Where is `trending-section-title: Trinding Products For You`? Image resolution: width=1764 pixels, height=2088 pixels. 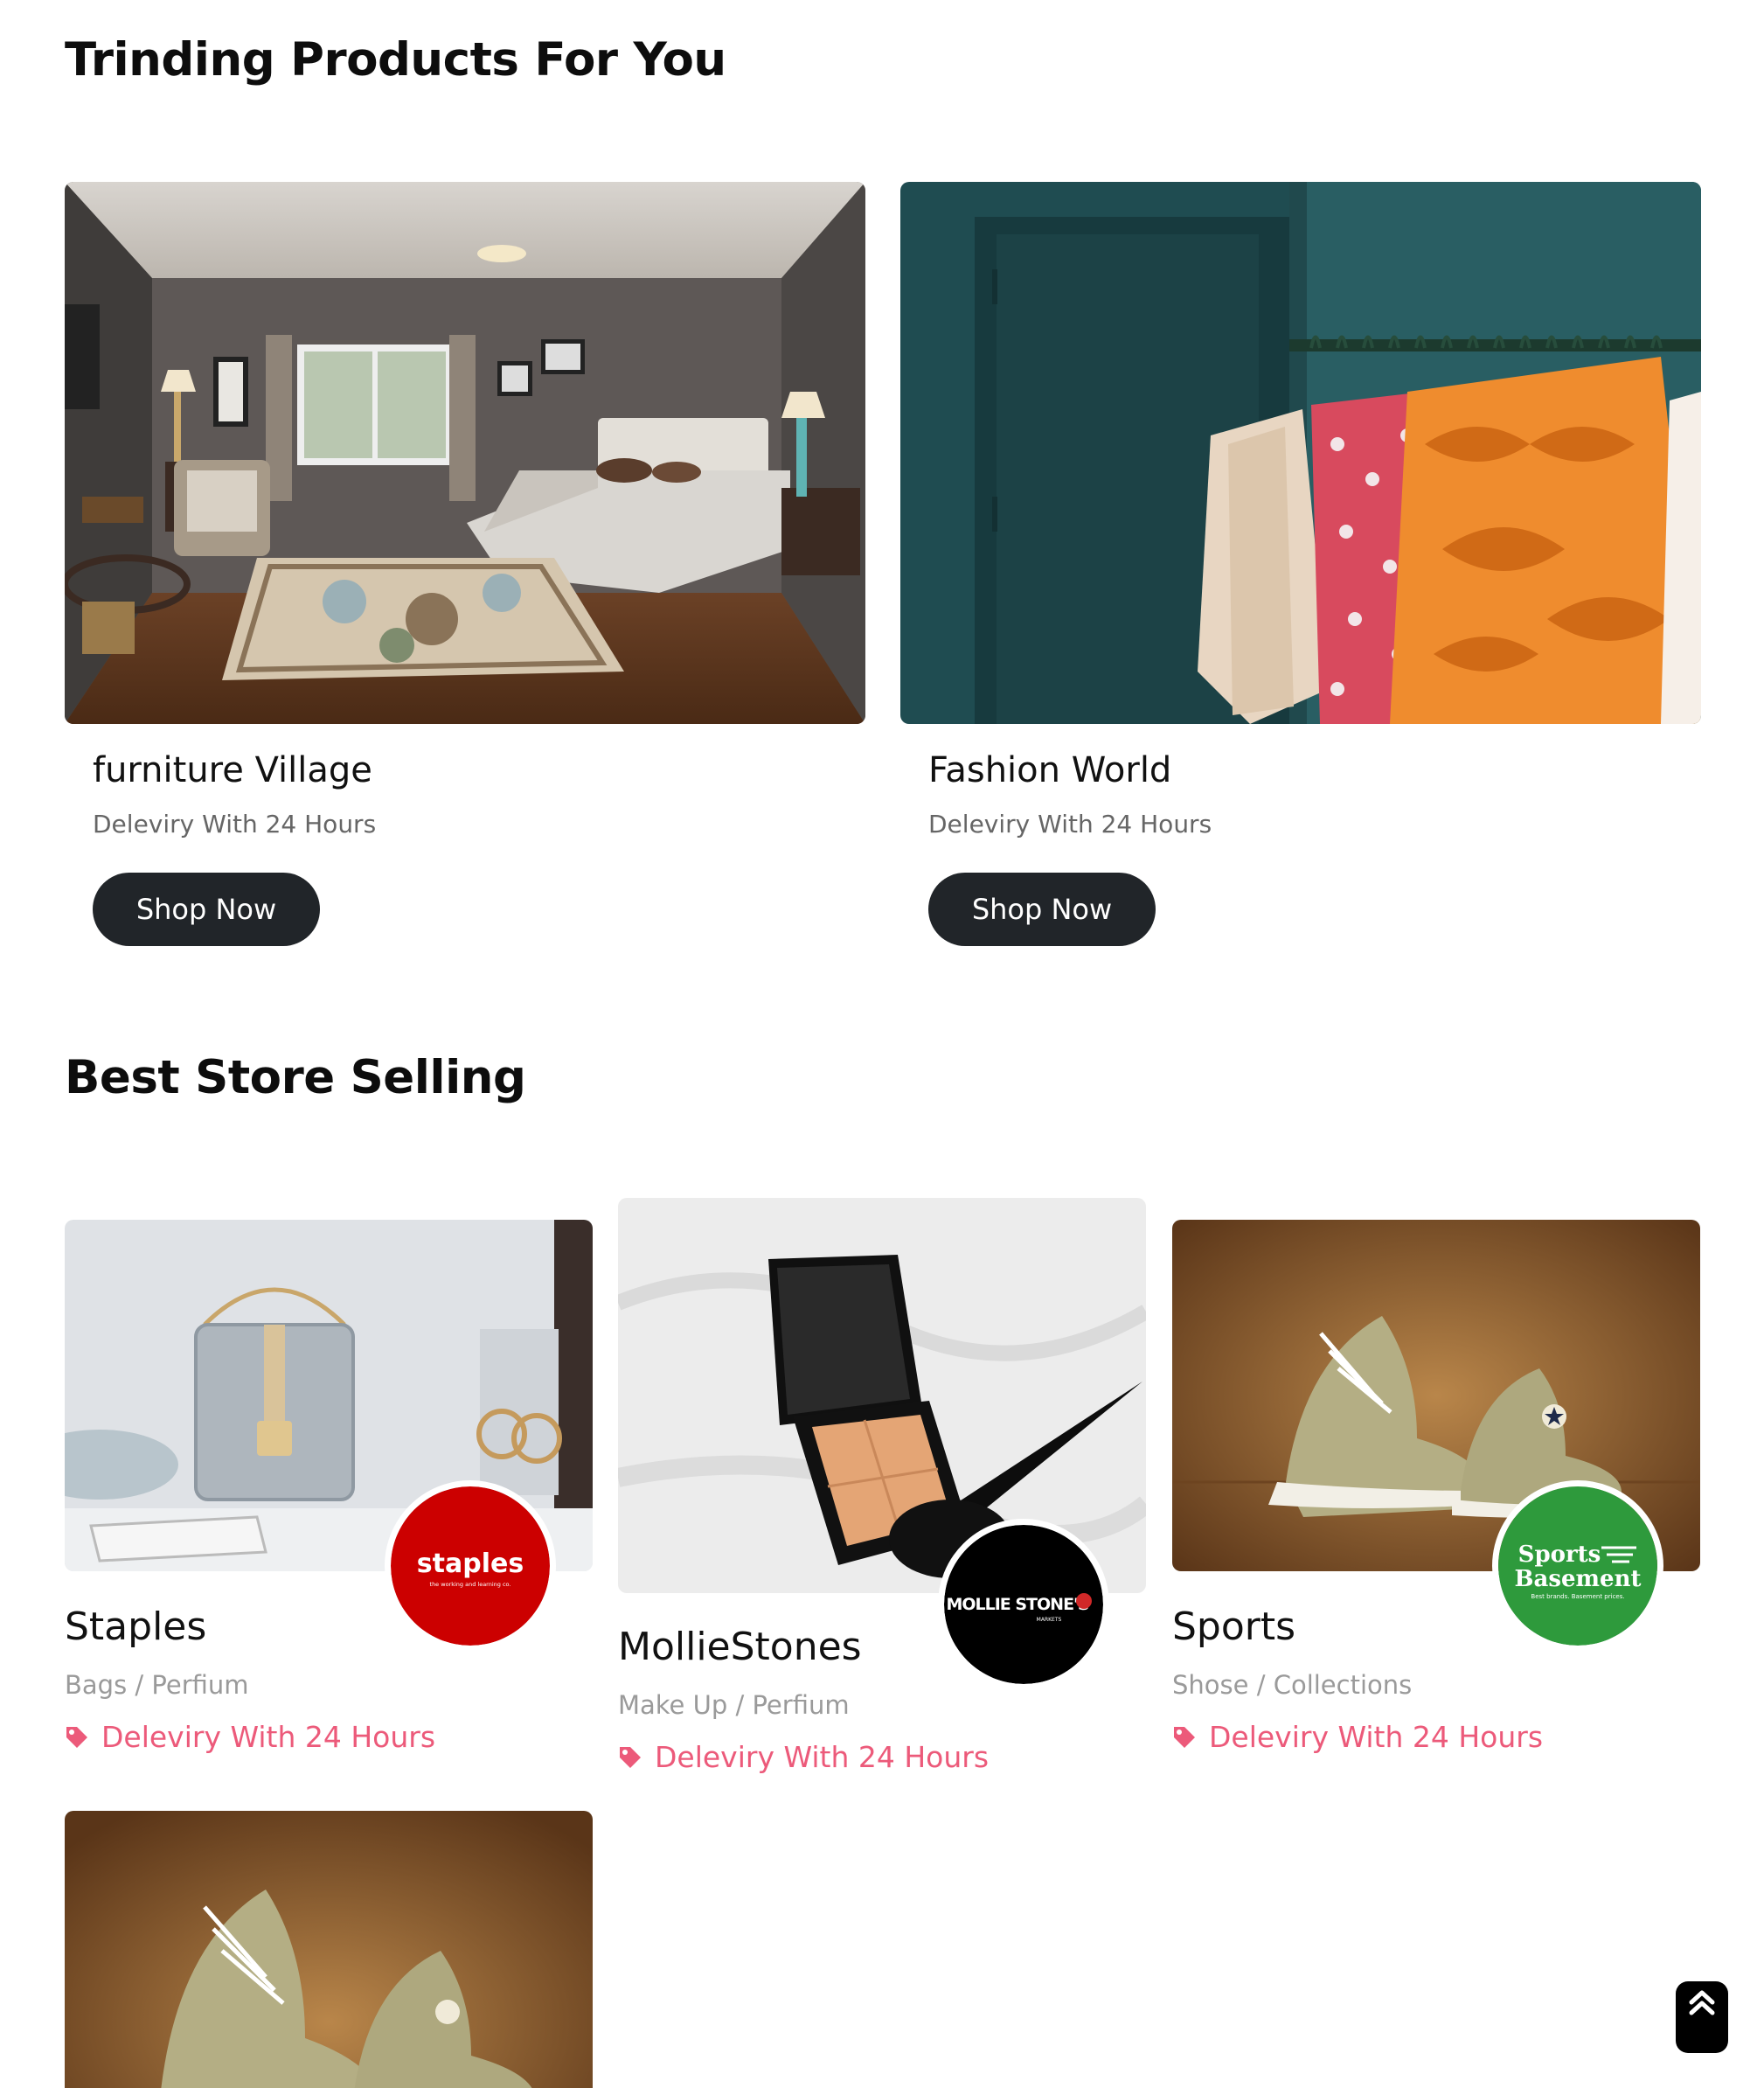 trending-section-title: Trinding Products For You is located at coordinates (395, 60).